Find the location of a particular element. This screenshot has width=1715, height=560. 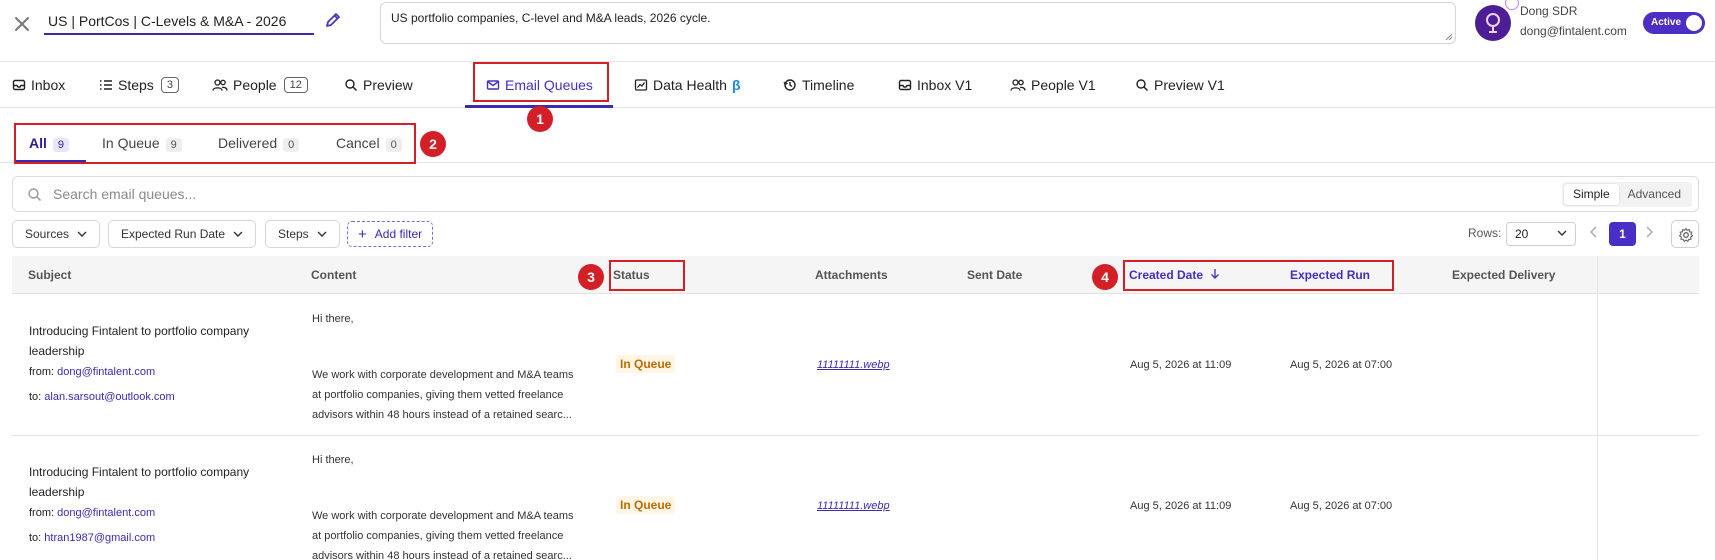

column-subject: Subject is located at coordinates (49, 275).